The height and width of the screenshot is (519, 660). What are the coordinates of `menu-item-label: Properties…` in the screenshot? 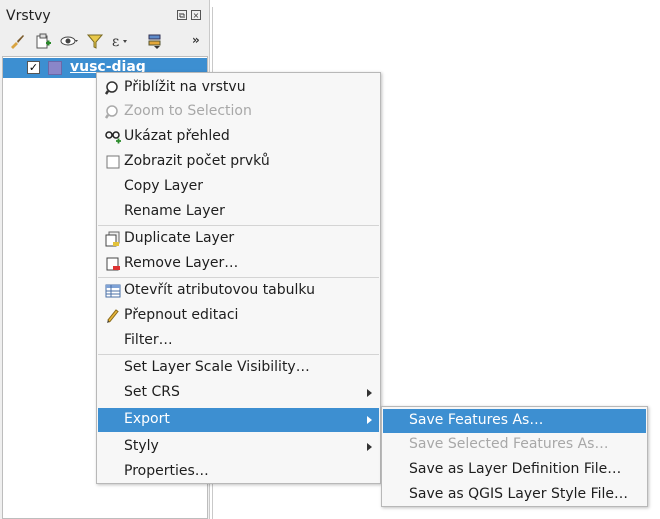 It's located at (166, 471).